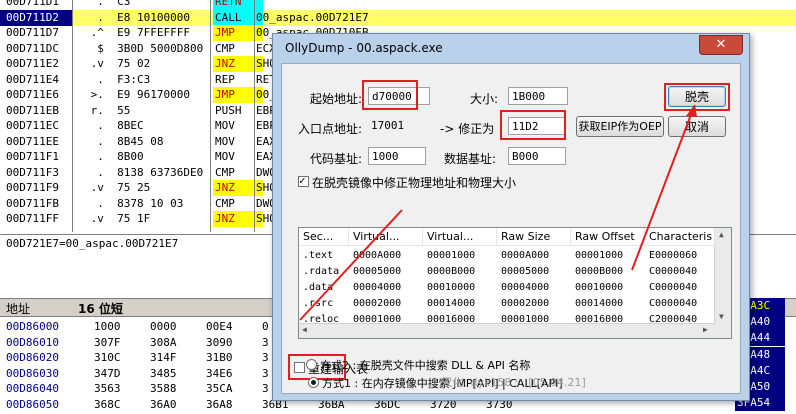 The image size is (796, 414). I want to click on disasm-address: 00D711F1, so click(32, 156).